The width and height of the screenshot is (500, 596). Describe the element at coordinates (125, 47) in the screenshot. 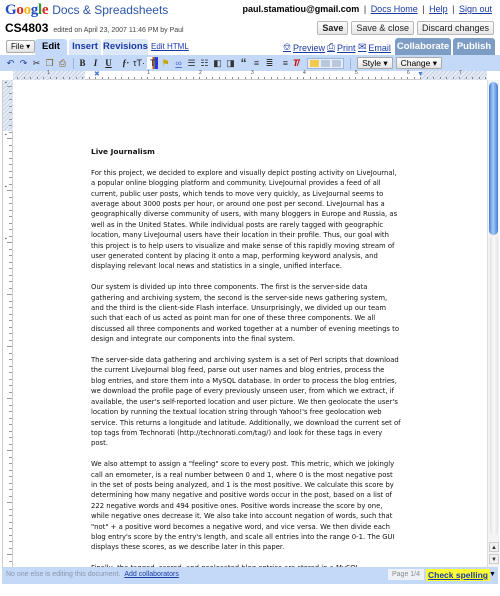

I see `tab-revisions: Revisions` at that location.